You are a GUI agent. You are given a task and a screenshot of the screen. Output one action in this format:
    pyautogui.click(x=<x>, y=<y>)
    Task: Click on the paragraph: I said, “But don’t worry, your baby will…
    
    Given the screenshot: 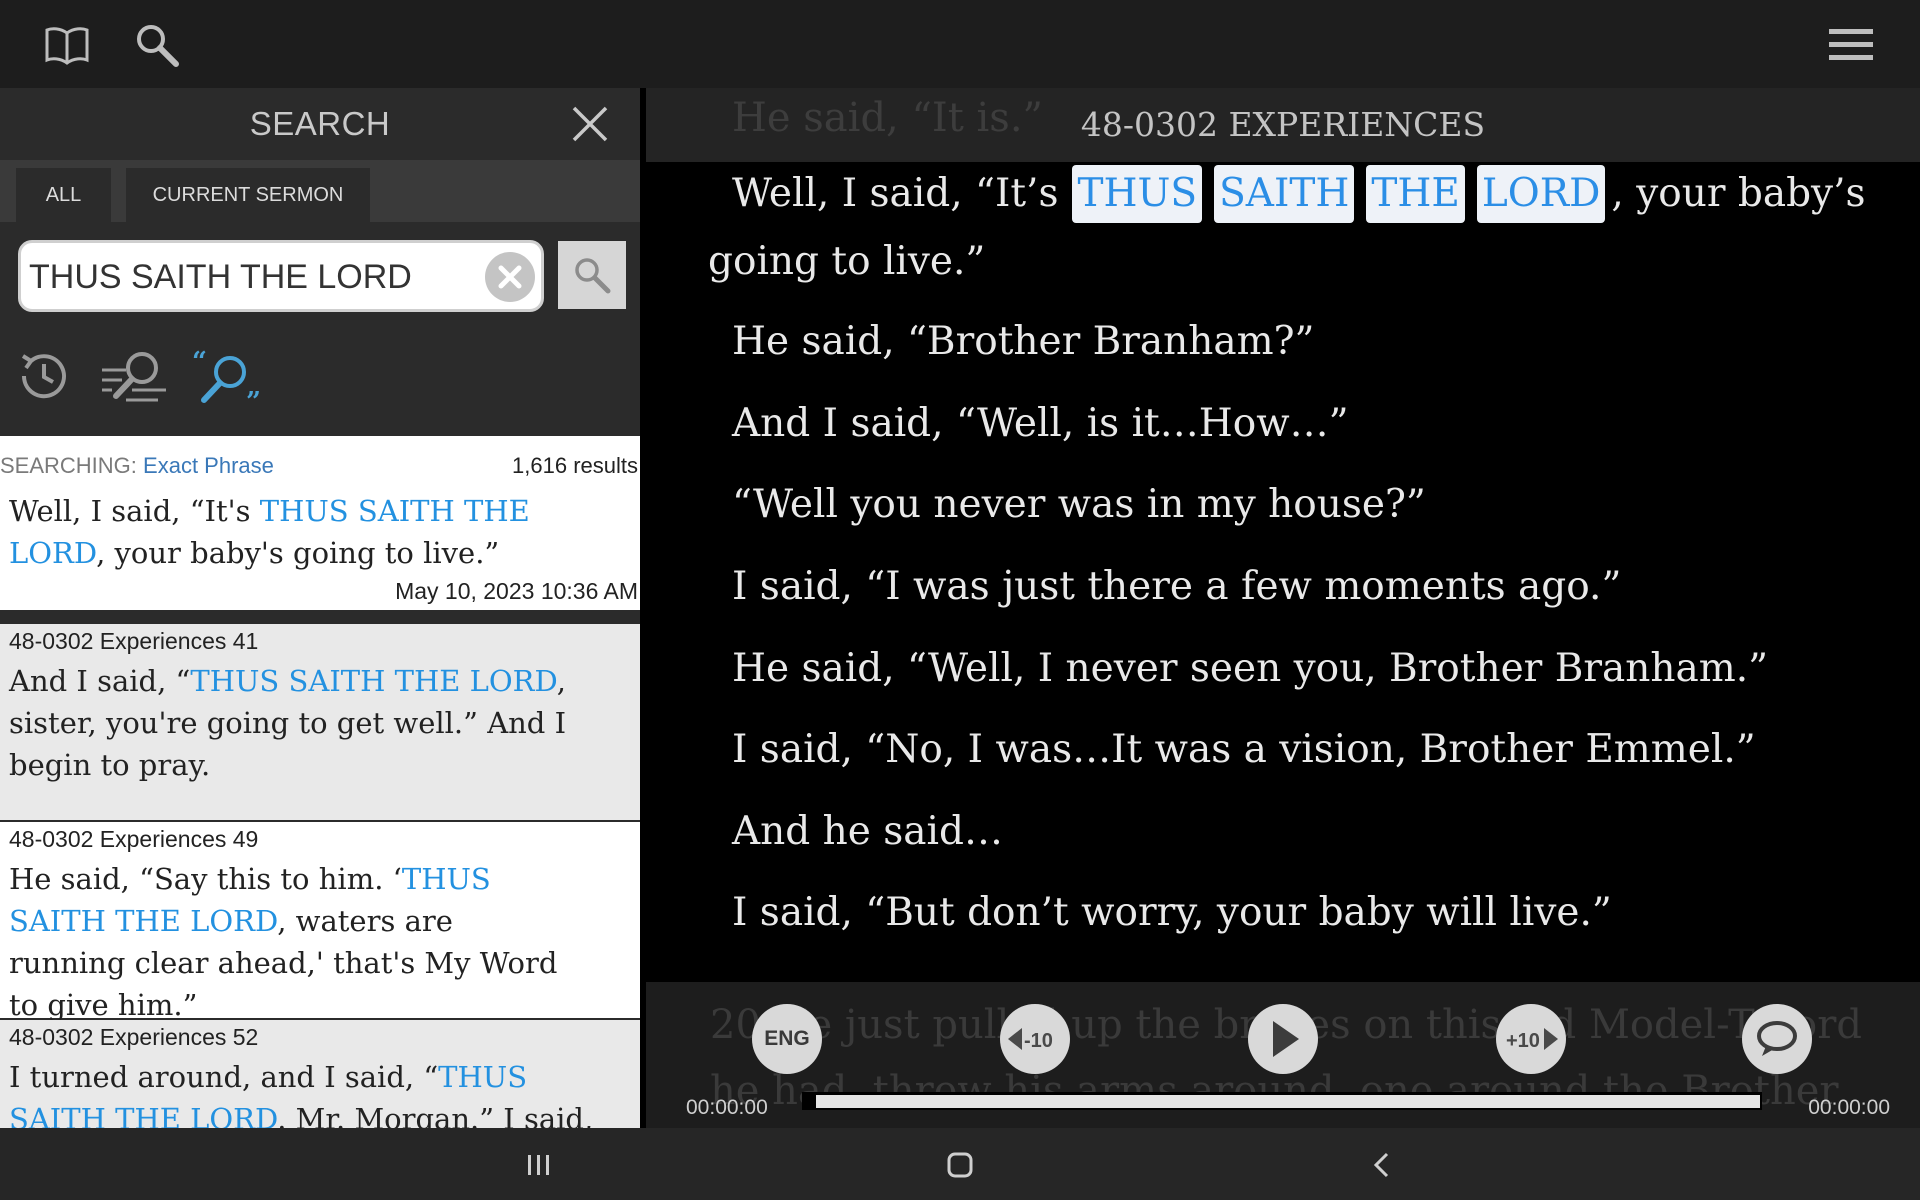 What is the action you would take?
    pyautogui.click(x=1172, y=912)
    